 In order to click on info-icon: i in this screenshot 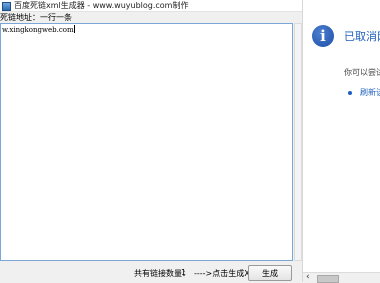, I will do `click(323, 36)`.